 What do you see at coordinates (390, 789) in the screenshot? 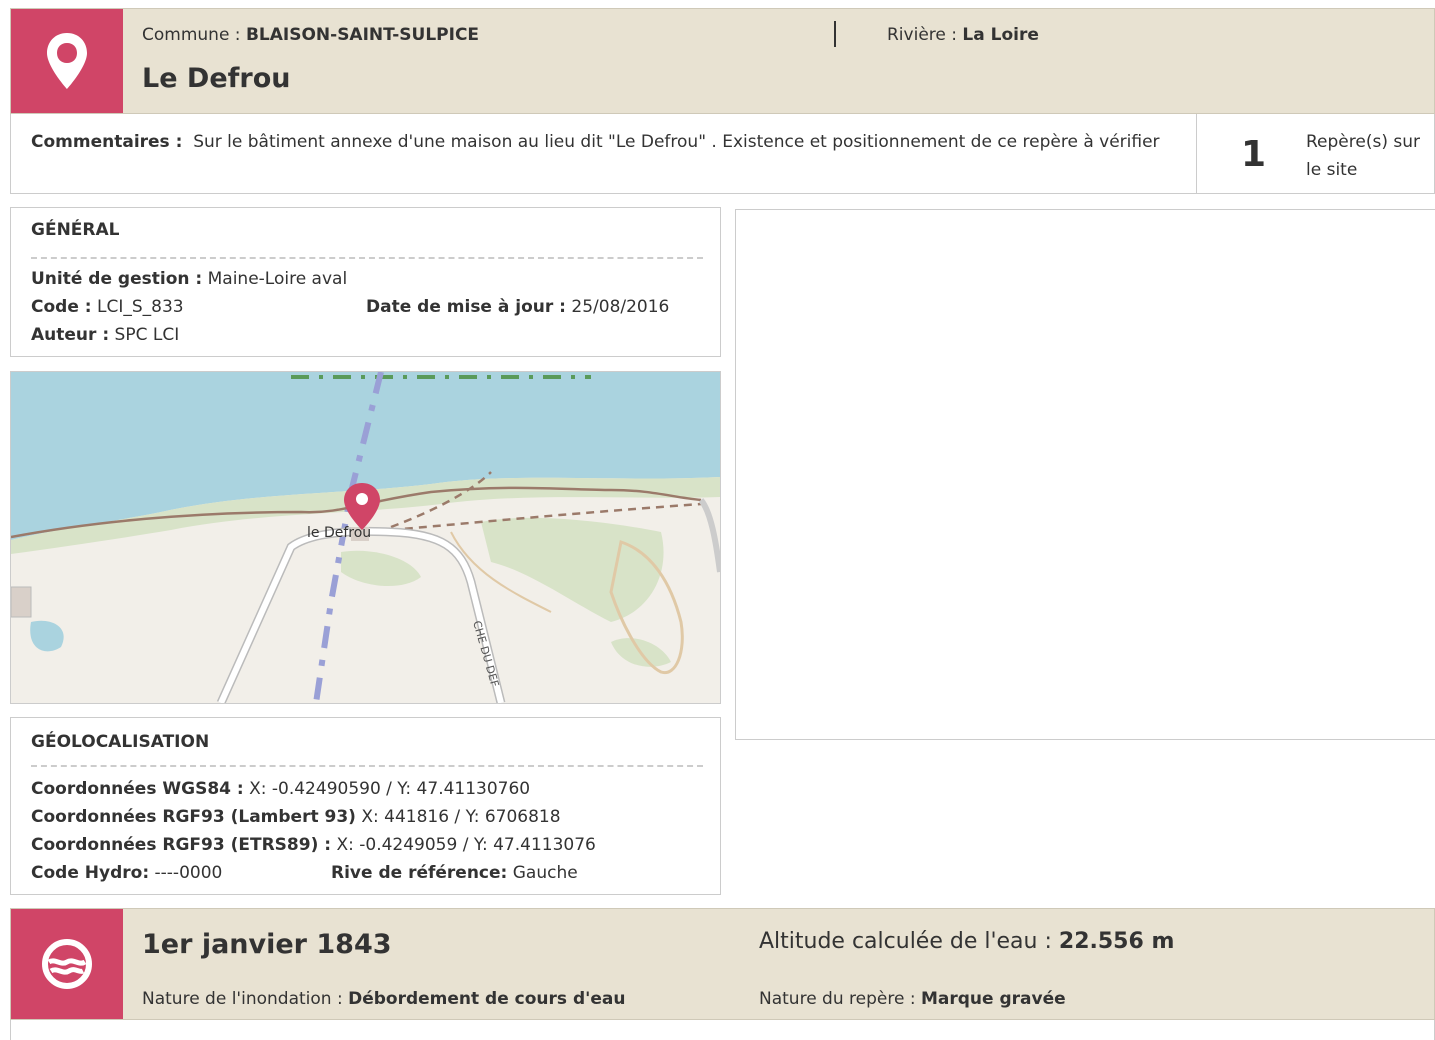
I see `wgs-value: X: -0.42490590 / Y: 47.41130760` at bounding box center [390, 789].